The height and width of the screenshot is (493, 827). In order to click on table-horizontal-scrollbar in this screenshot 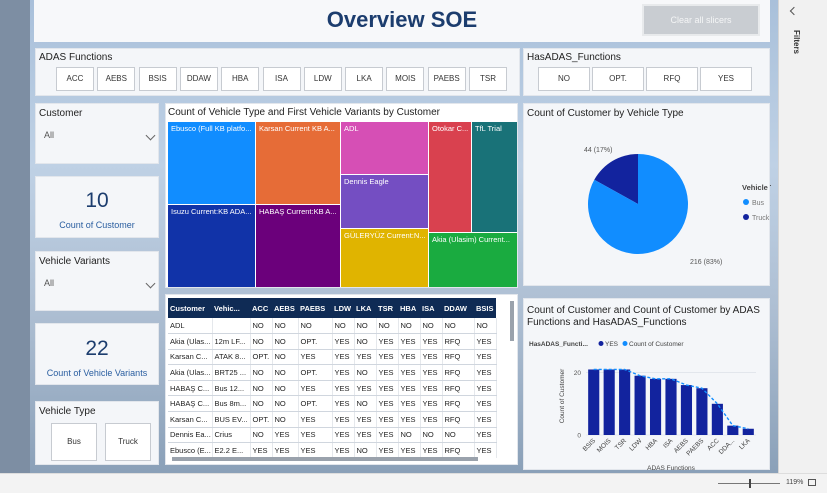, I will do `click(325, 459)`.